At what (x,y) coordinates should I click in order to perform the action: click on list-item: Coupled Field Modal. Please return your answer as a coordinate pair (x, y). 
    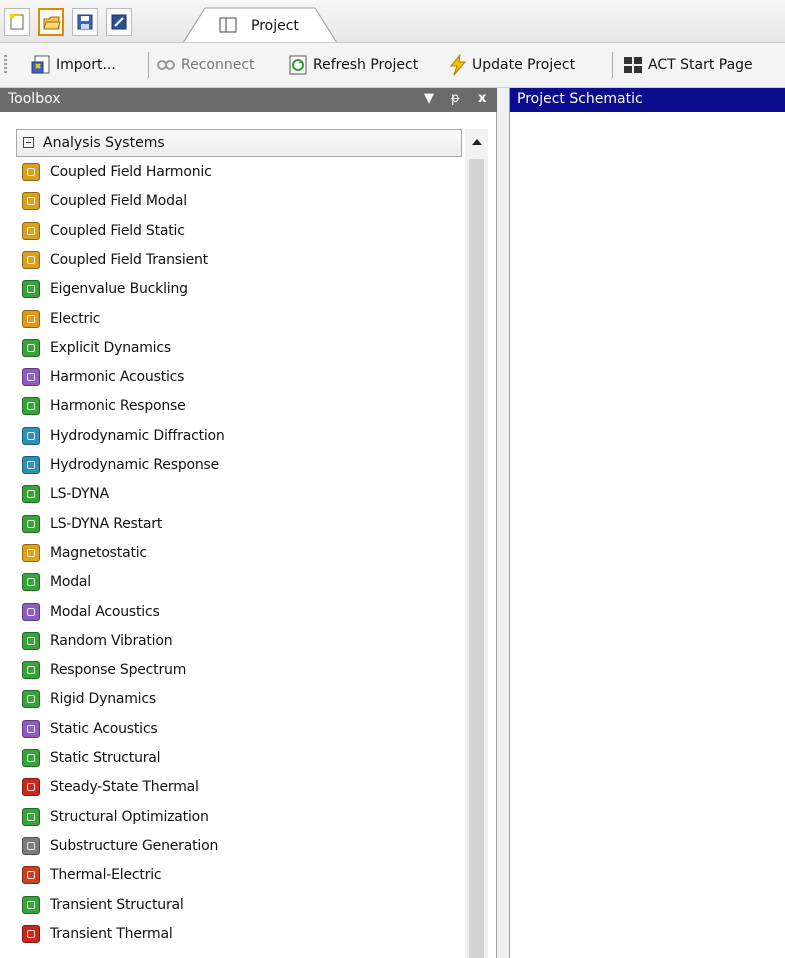
    Looking at the image, I should click on (242, 201).